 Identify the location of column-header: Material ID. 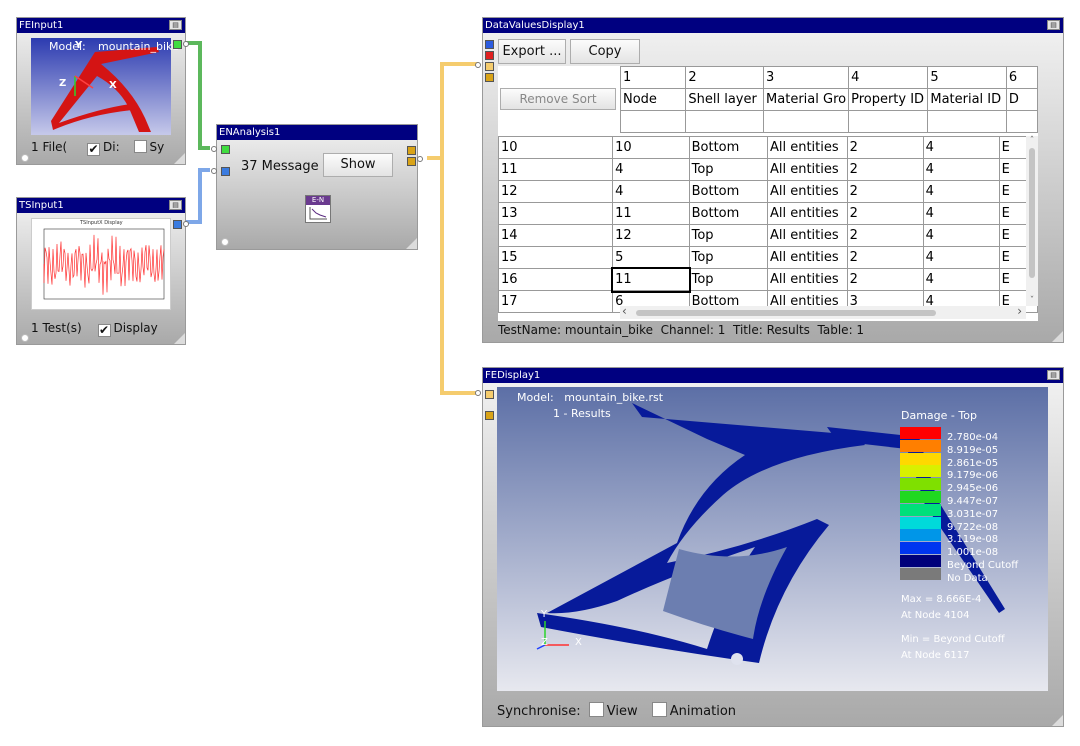
(967, 99).